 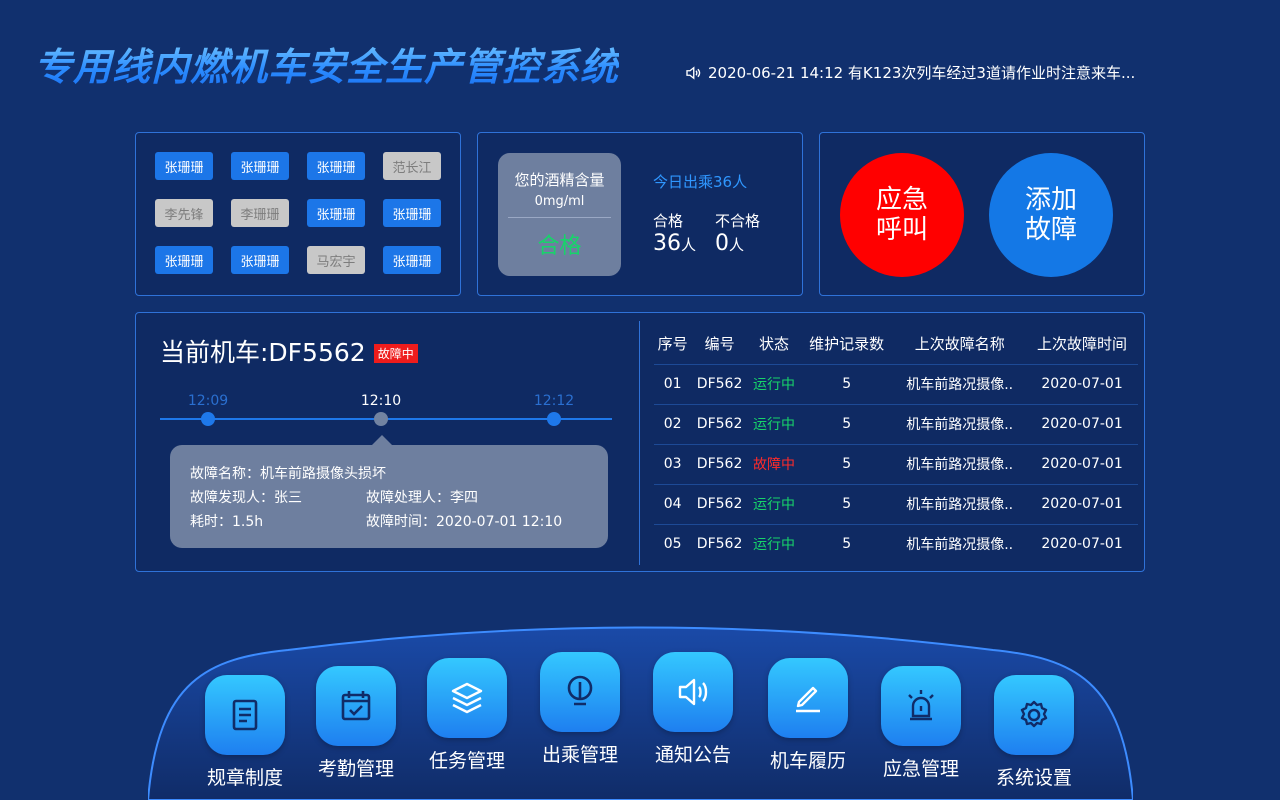 I want to click on page-title: 专用线内燃机车安全生产管控系统, so click(x=326, y=63).